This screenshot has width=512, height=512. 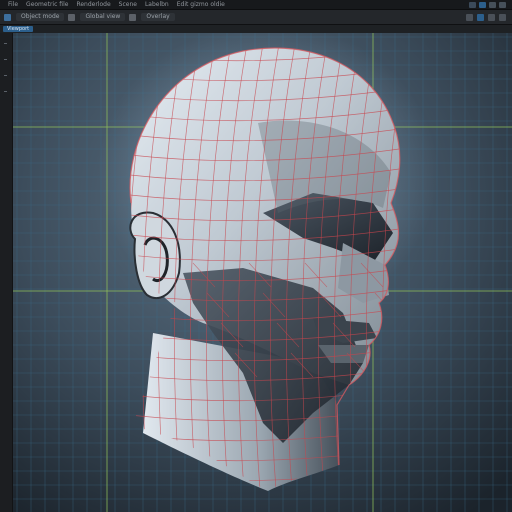 What do you see at coordinates (47, 4) in the screenshot?
I see `menu-geometric-file: Geometric file` at bounding box center [47, 4].